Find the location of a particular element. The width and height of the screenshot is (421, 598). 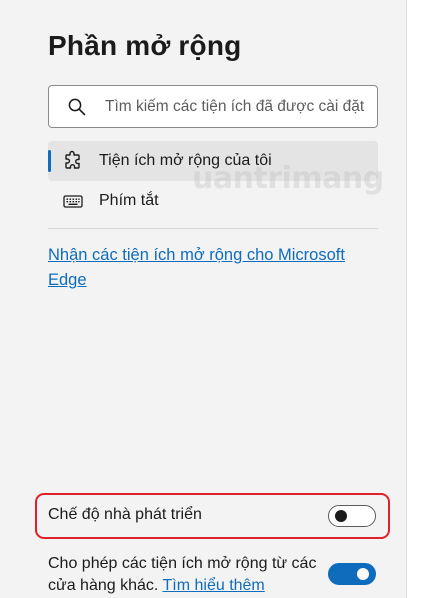

page-title: Phần mở rộng is located at coordinates (145, 45).